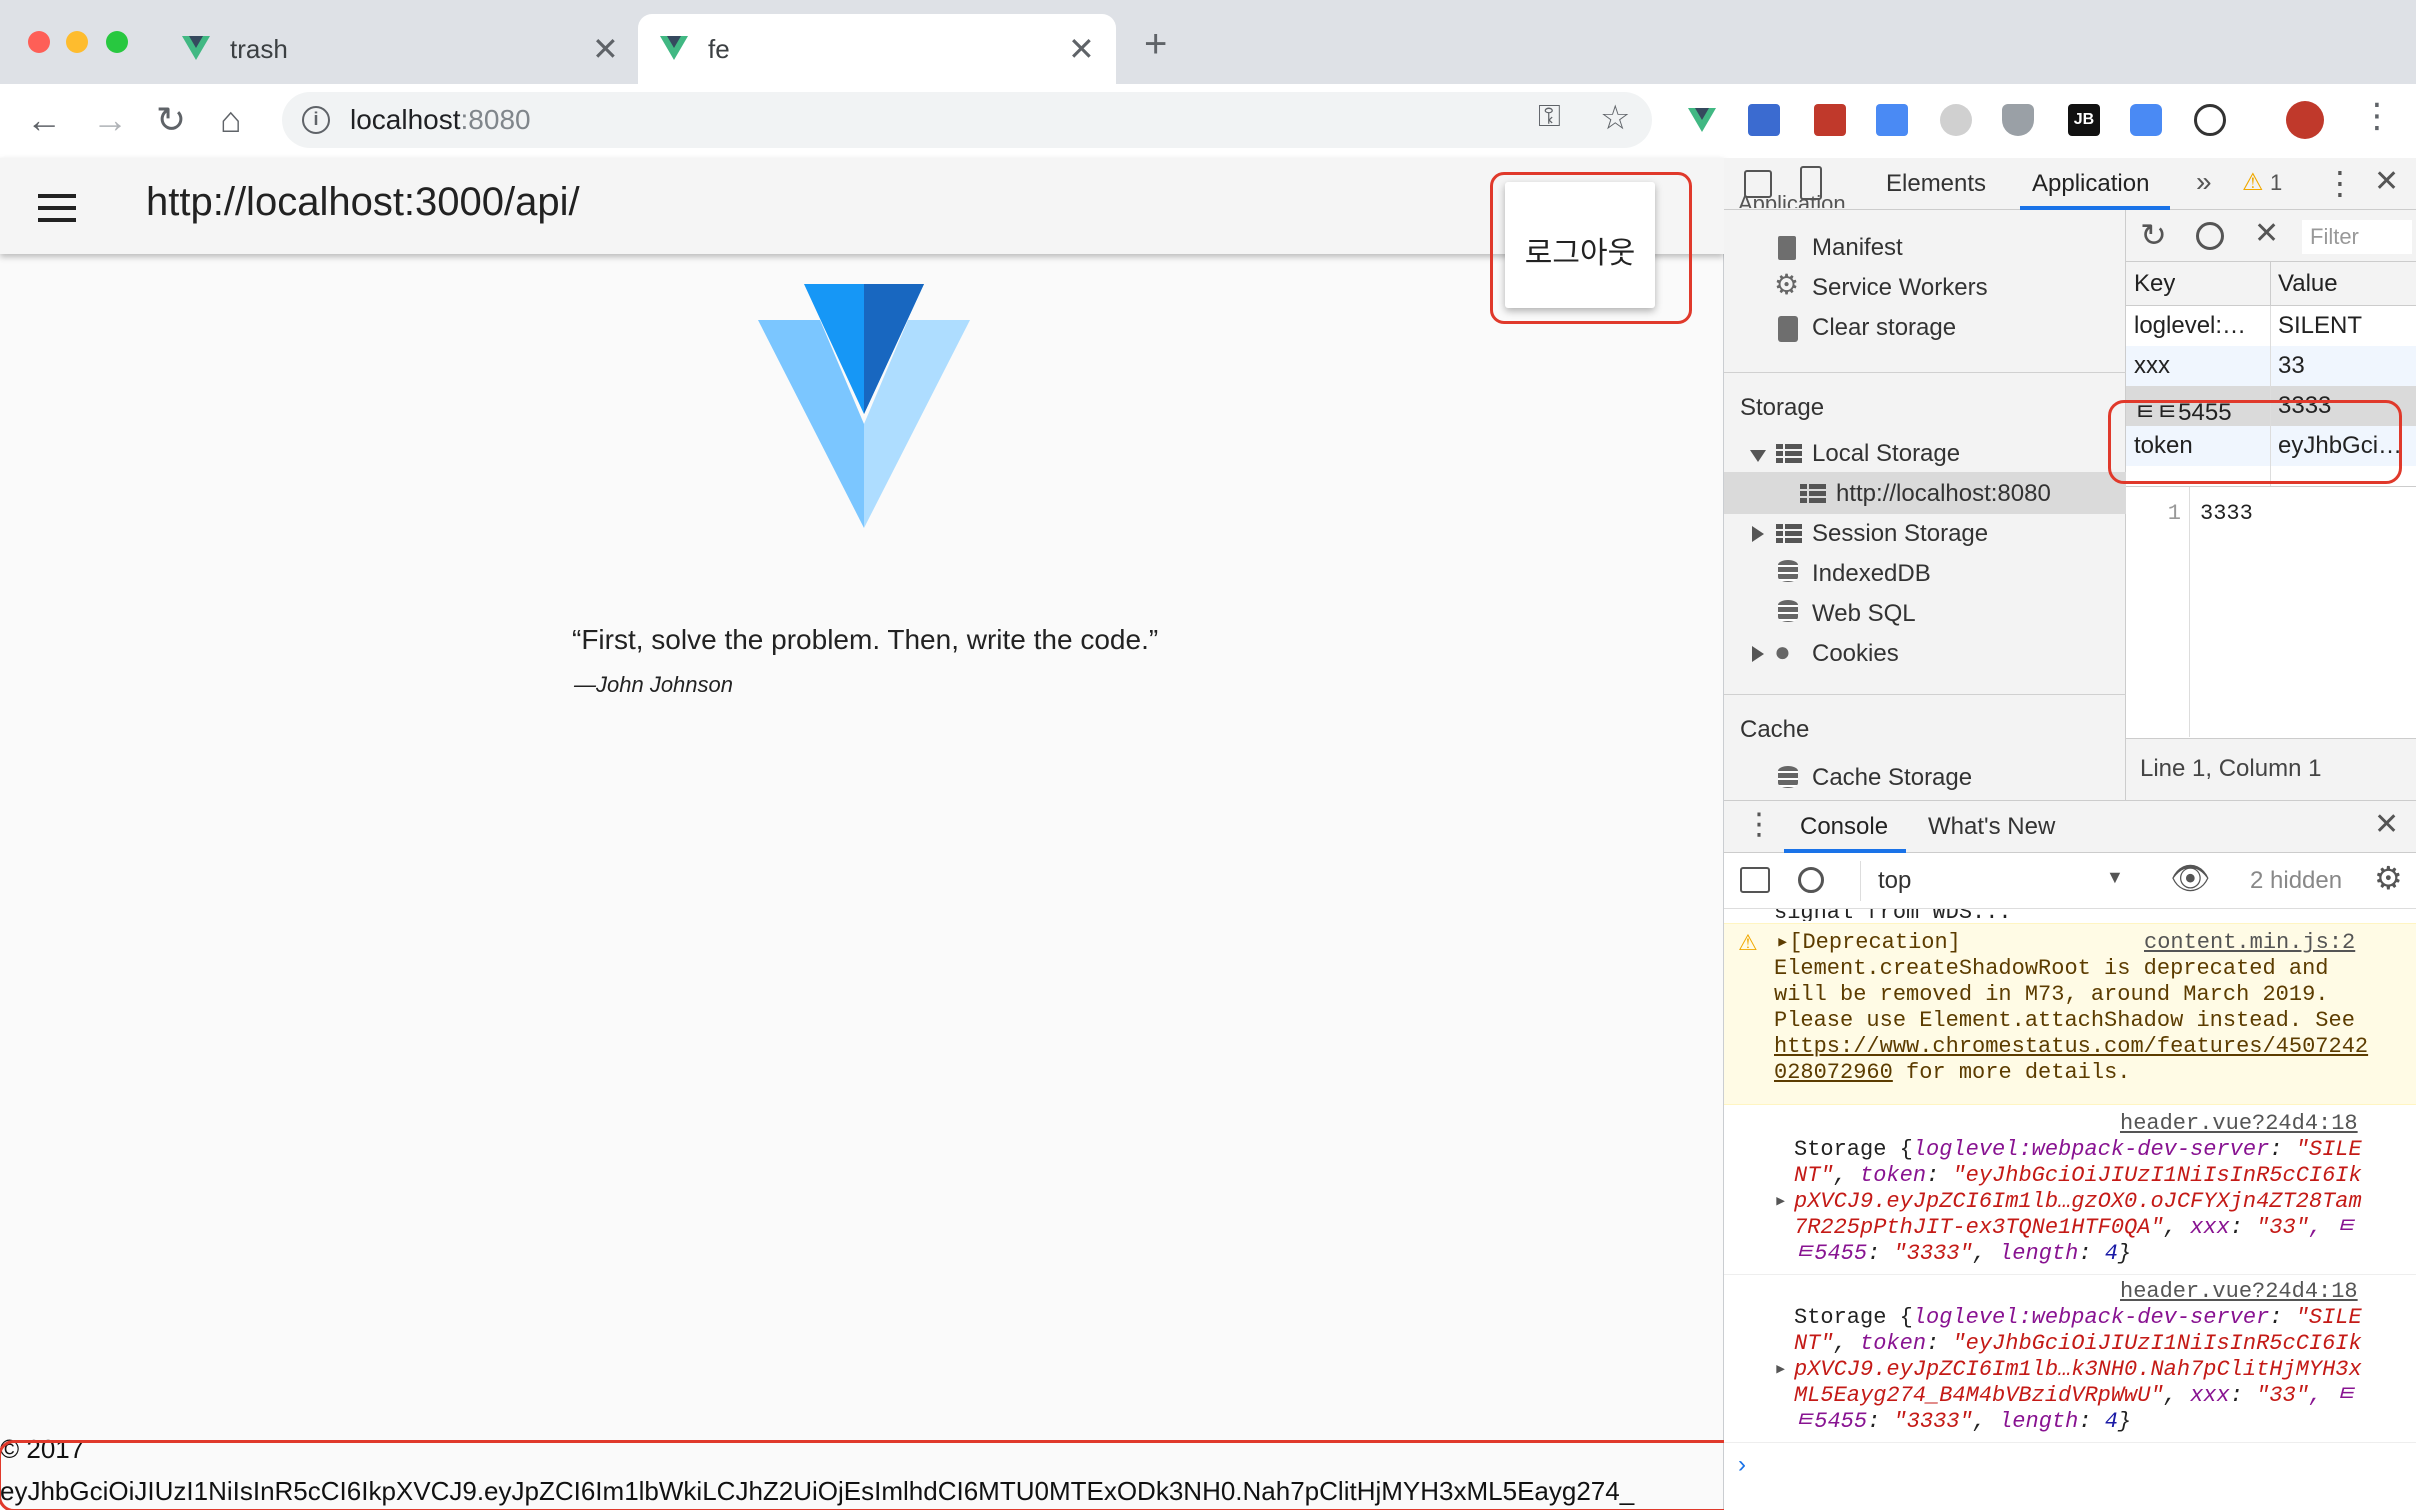 This screenshot has height=1510, width=2416. Describe the element at coordinates (2386, 181) in the screenshot. I see `close-devtools-icon: ✕` at that location.